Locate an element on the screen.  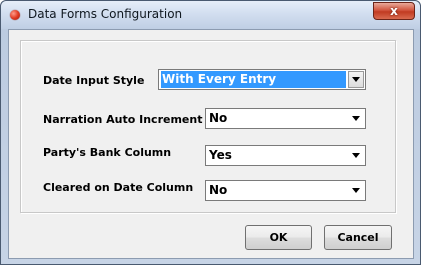
cleared-on-date-column-value: No is located at coordinates (218, 190).